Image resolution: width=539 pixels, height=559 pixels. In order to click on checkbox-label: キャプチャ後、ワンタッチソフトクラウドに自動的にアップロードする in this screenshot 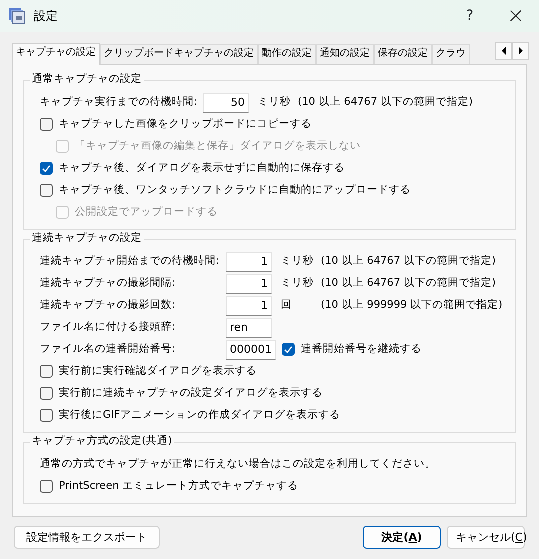, I will do `click(235, 190)`.